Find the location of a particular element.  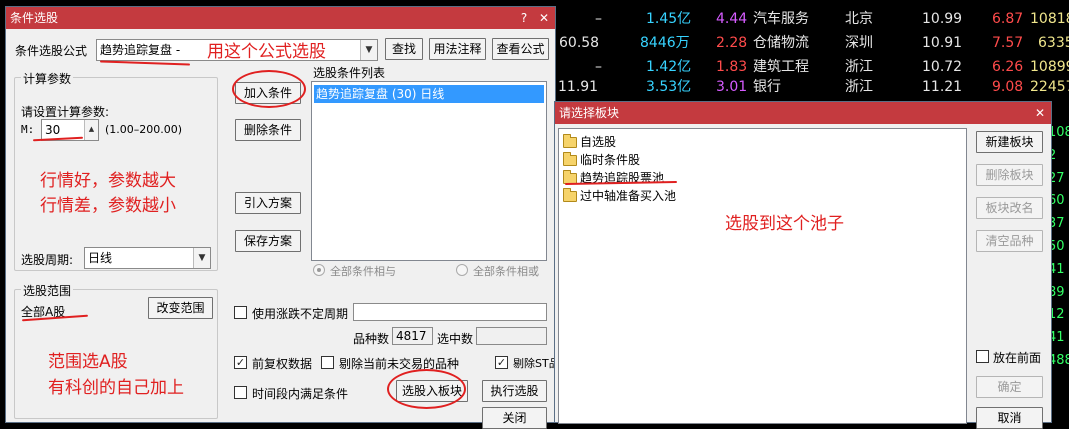

help-button: ? is located at coordinates (524, 18).